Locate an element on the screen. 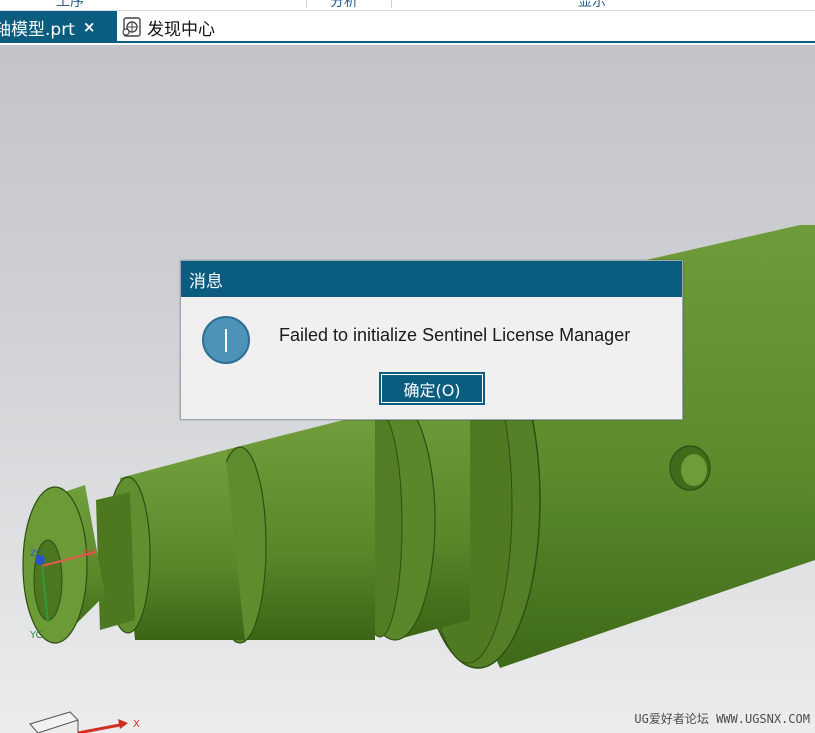 The image size is (815, 733). axis-label-zc: ZC is located at coordinates (36, 554).